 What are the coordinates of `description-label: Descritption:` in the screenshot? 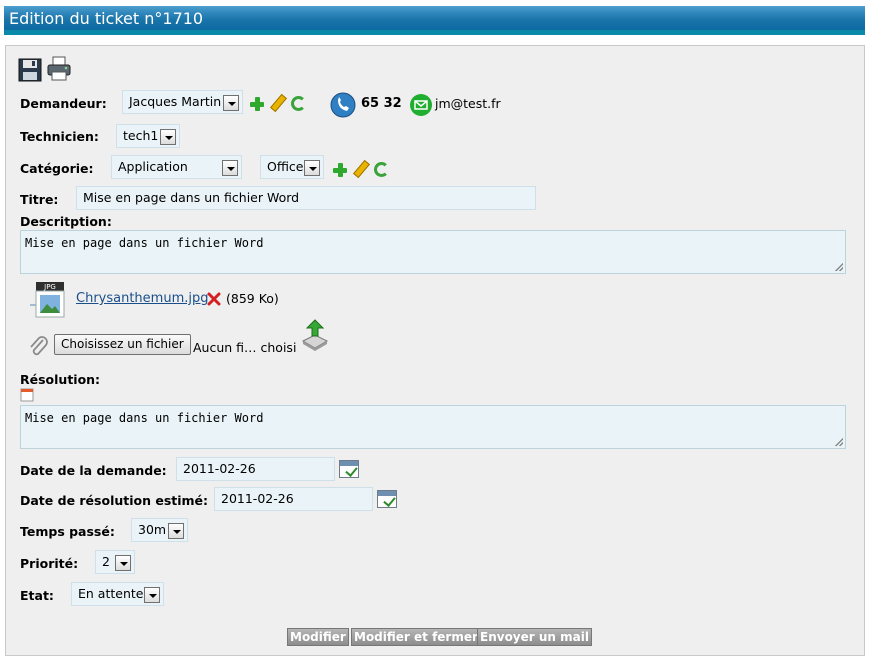 It's located at (66, 221).